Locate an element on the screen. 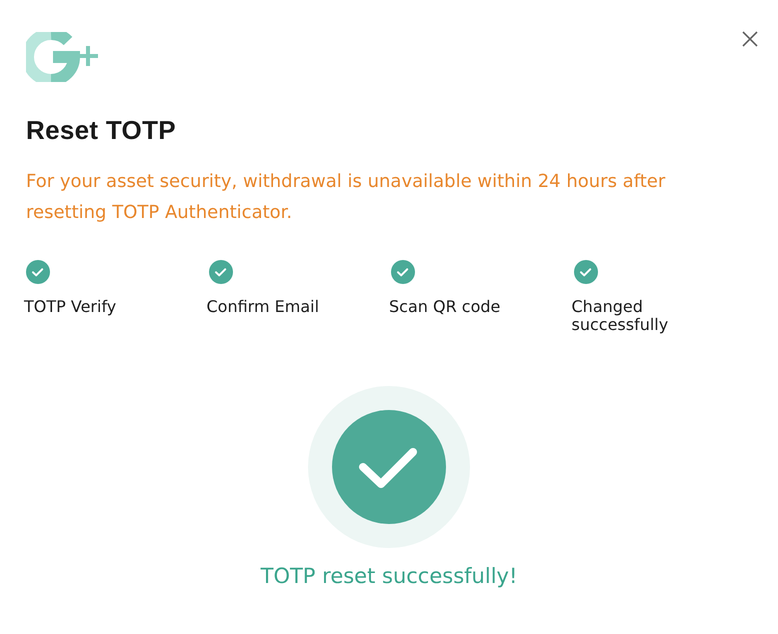 This screenshot has width=778, height=634. success-message: TOTP reset successfully! is located at coordinates (389, 576).